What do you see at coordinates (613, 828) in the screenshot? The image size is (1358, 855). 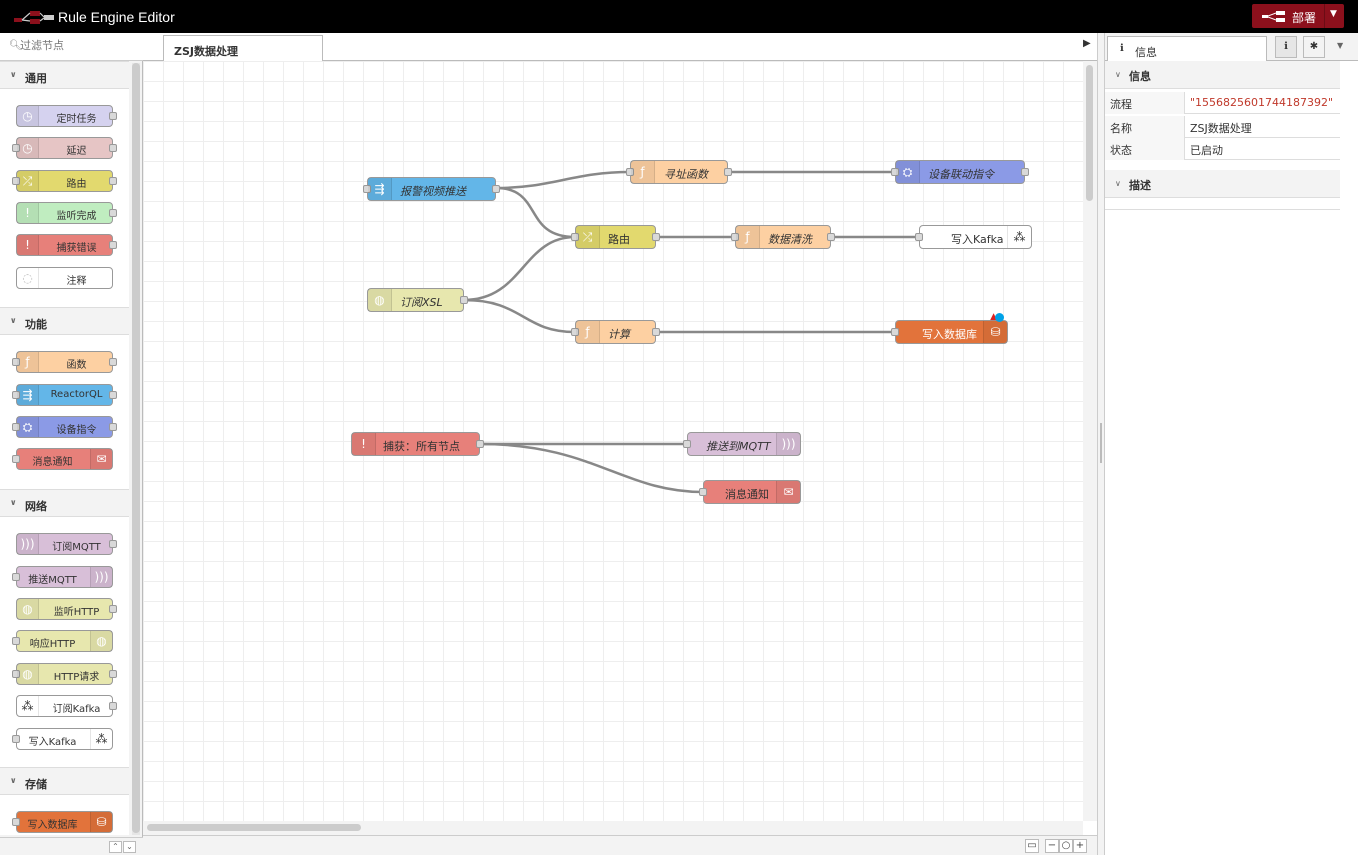 I see `canvas-horizontal-scrollbar` at bounding box center [613, 828].